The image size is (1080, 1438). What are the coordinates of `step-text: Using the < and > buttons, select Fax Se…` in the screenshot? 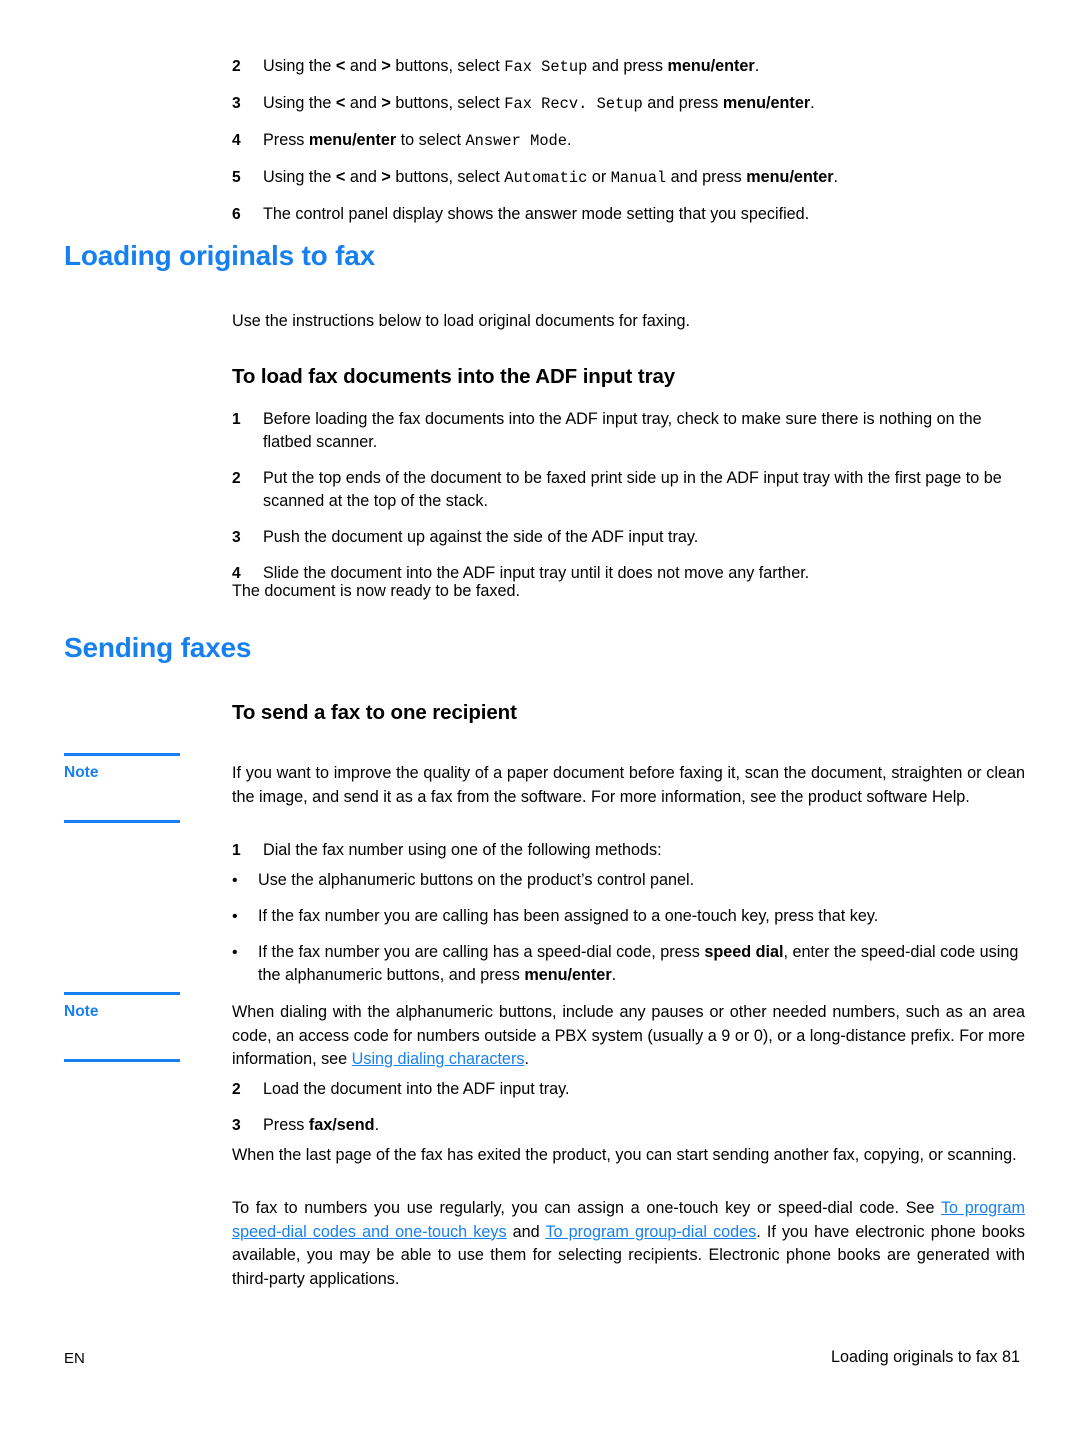 It's located at (642, 67).